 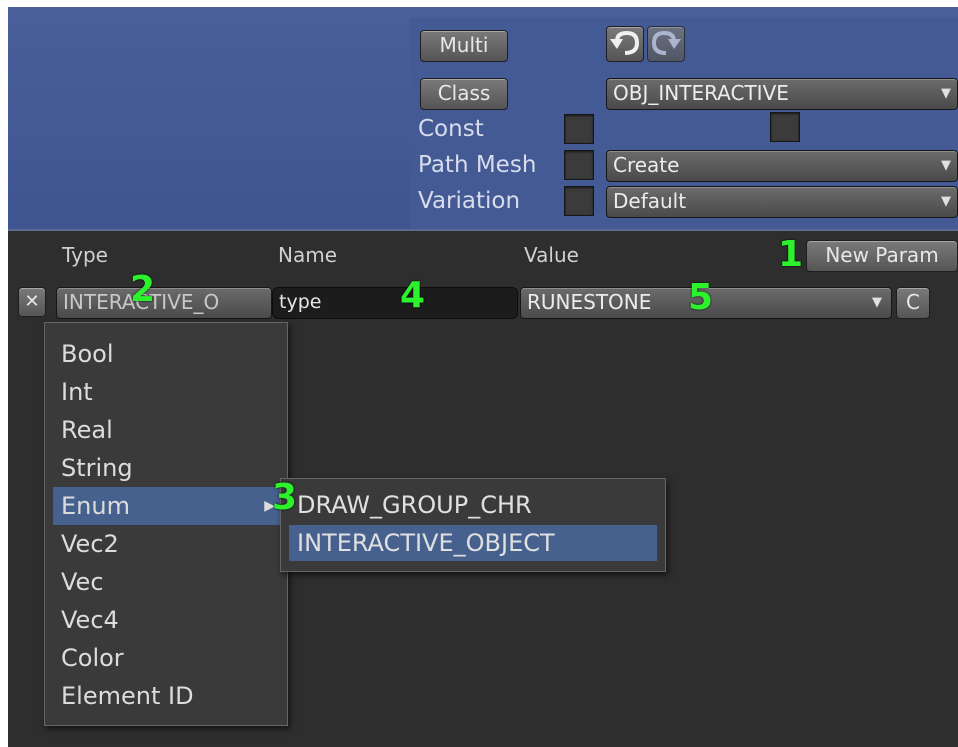 I want to click on class-dropdown: OBJ_INTERACTIVE, so click(x=782, y=94).